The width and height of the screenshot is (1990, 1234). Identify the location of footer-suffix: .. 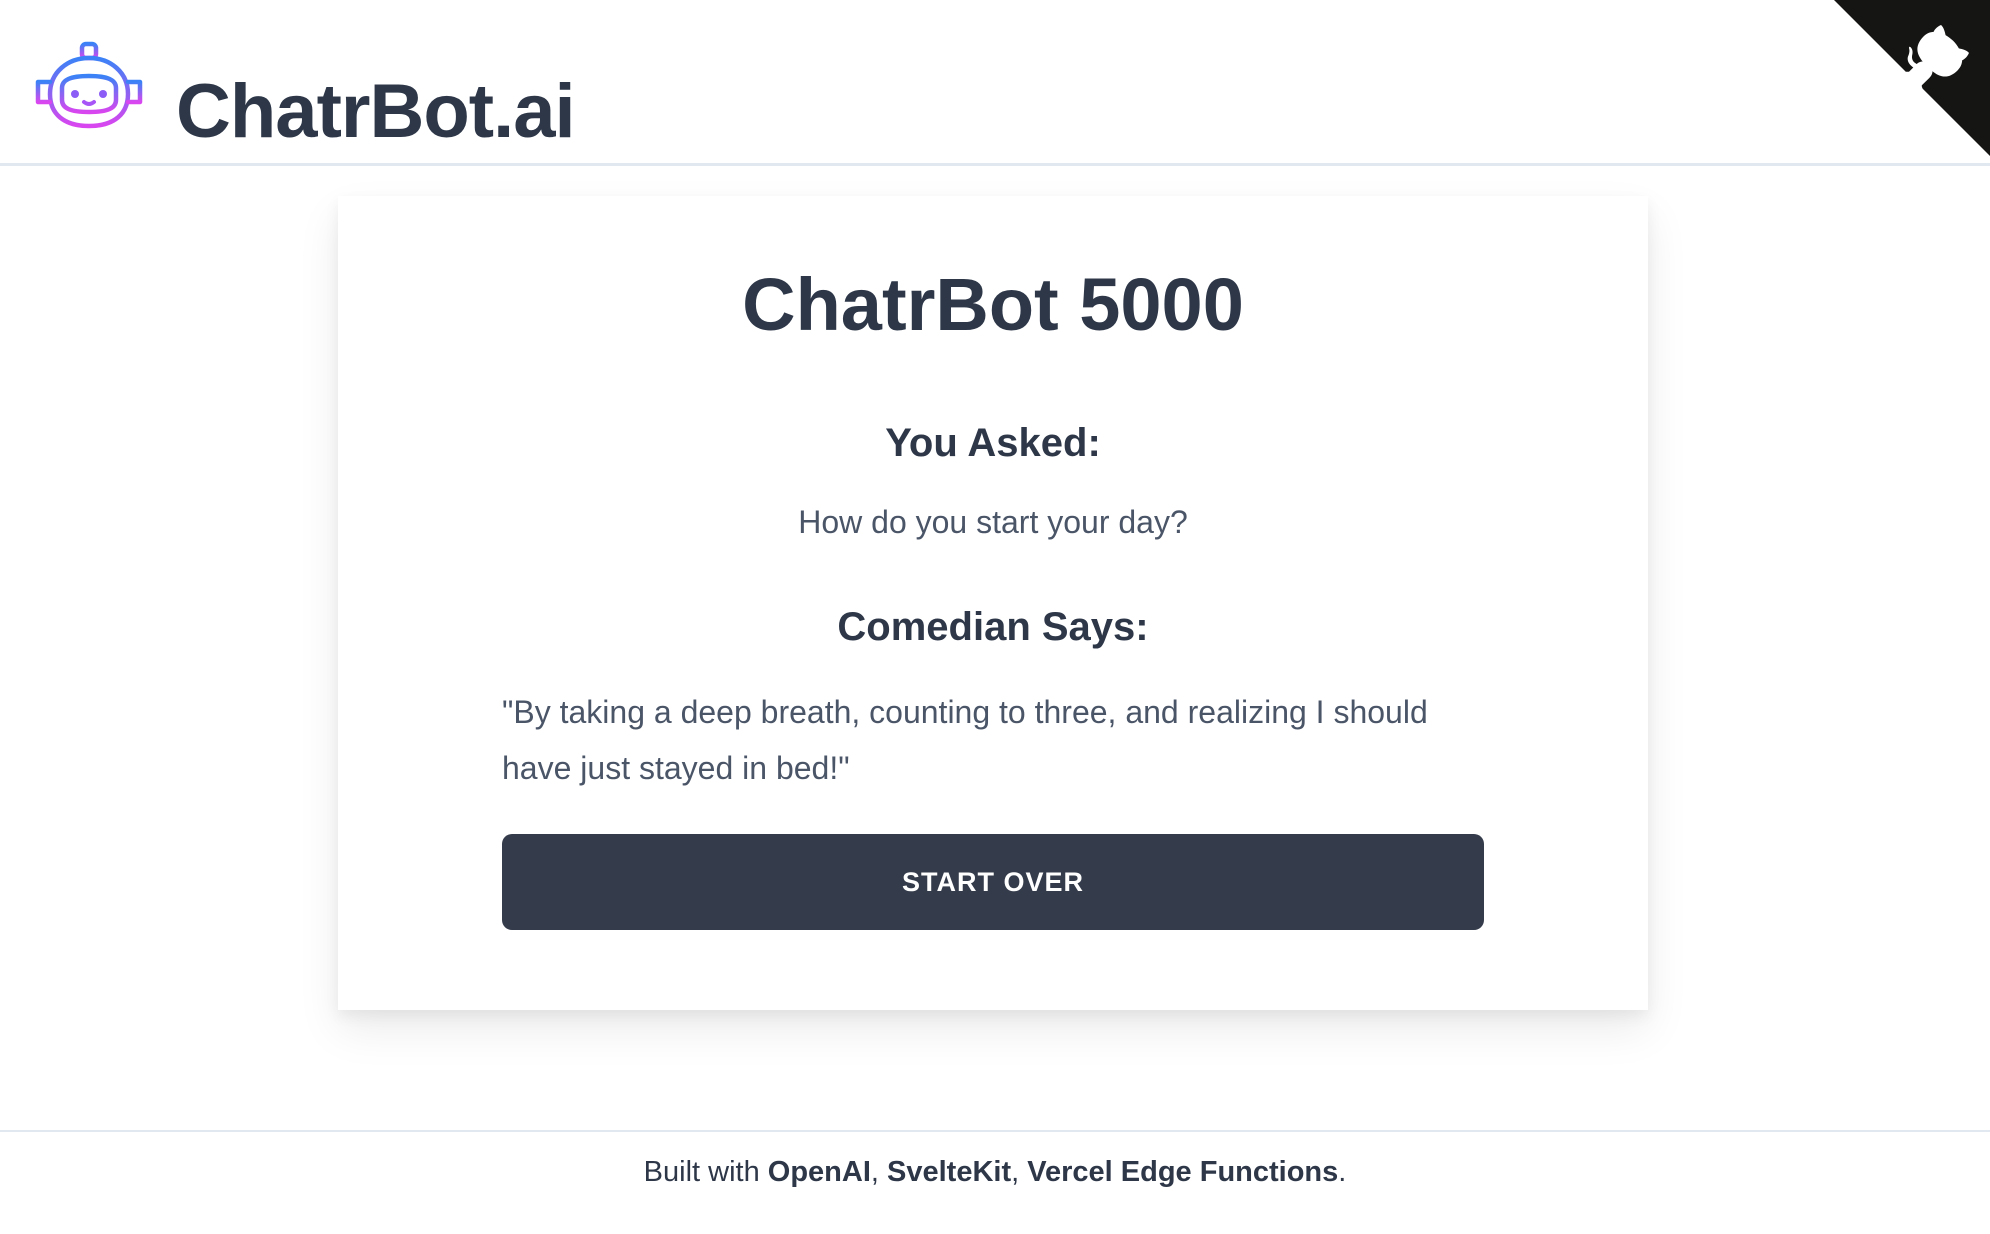
(1342, 1172).